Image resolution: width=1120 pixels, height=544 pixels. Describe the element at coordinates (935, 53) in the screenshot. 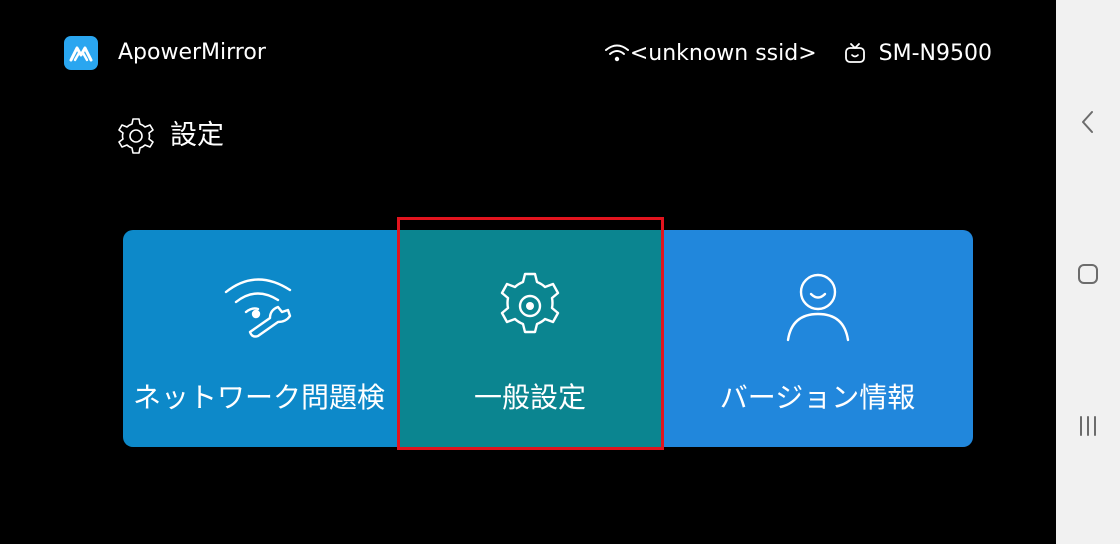

I see `device-name: SM-N9500` at that location.